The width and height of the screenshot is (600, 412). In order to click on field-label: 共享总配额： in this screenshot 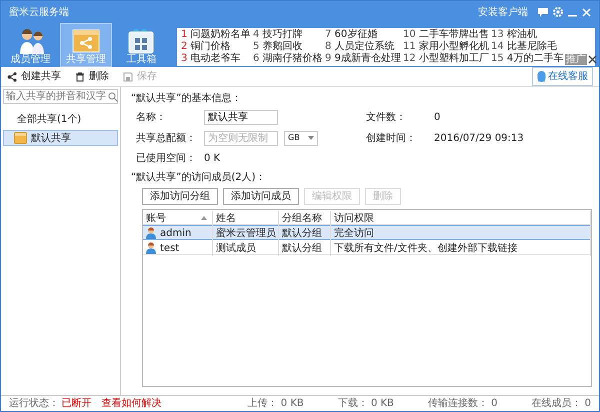, I will do `click(166, 139)`.